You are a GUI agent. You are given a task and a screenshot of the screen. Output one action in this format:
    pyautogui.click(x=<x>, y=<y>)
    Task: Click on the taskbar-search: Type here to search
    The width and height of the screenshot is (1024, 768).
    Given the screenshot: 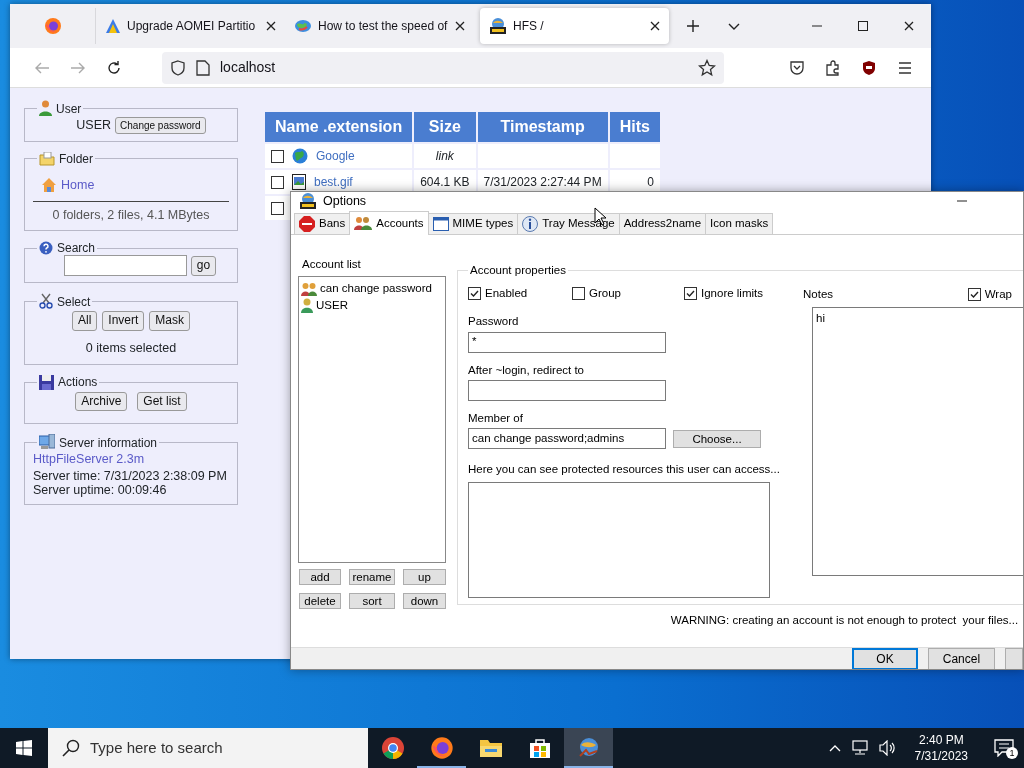 What is the action you would take?
    pyautogui.click(x=208, y=748)
    